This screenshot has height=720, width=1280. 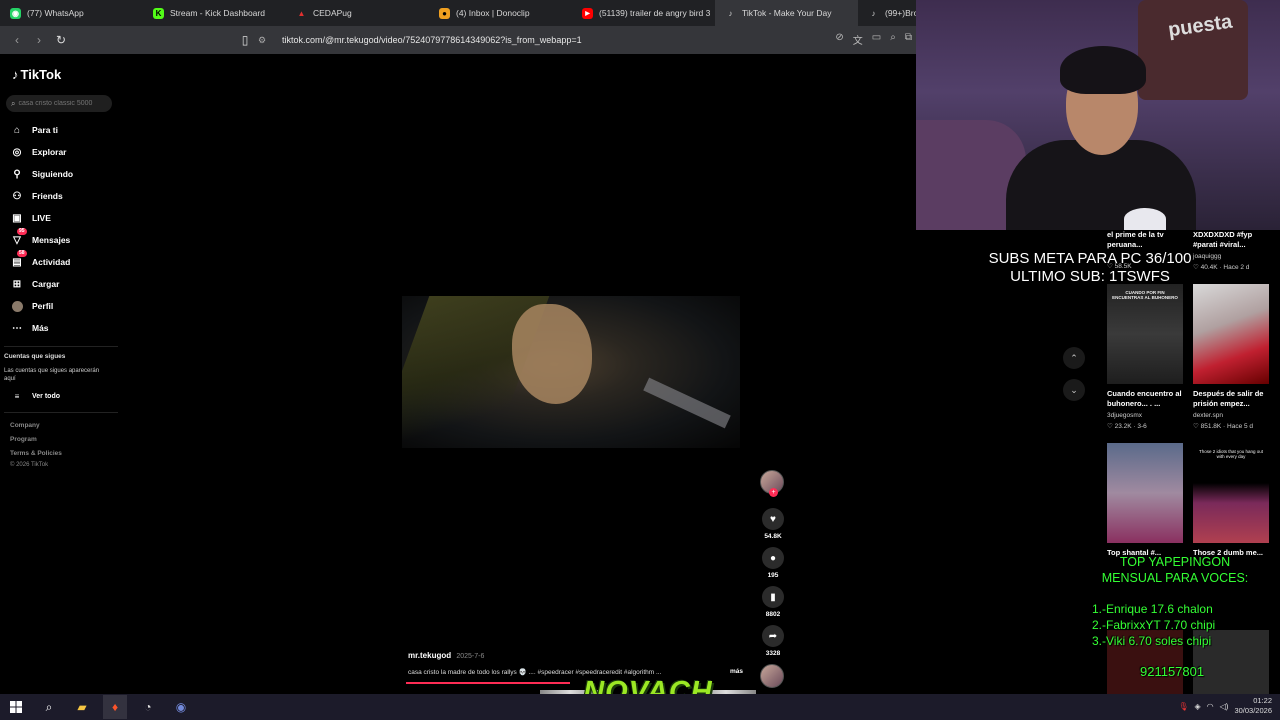 What do you see at coordinates (55, 13) in the screenshot?
I see `tab-label: (77) WhatsApp` at bounding box center [55, 13].